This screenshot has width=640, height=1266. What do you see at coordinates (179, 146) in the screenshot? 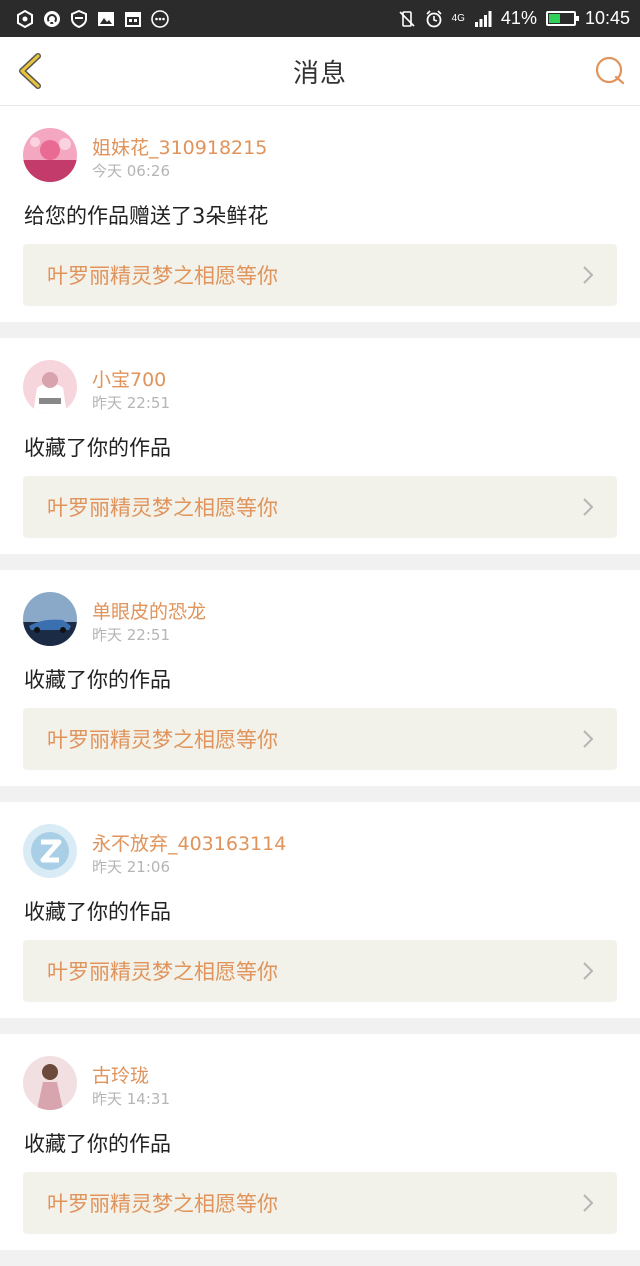
I see `username: 姐妹花_310918215` at bounding box center [179, 146].